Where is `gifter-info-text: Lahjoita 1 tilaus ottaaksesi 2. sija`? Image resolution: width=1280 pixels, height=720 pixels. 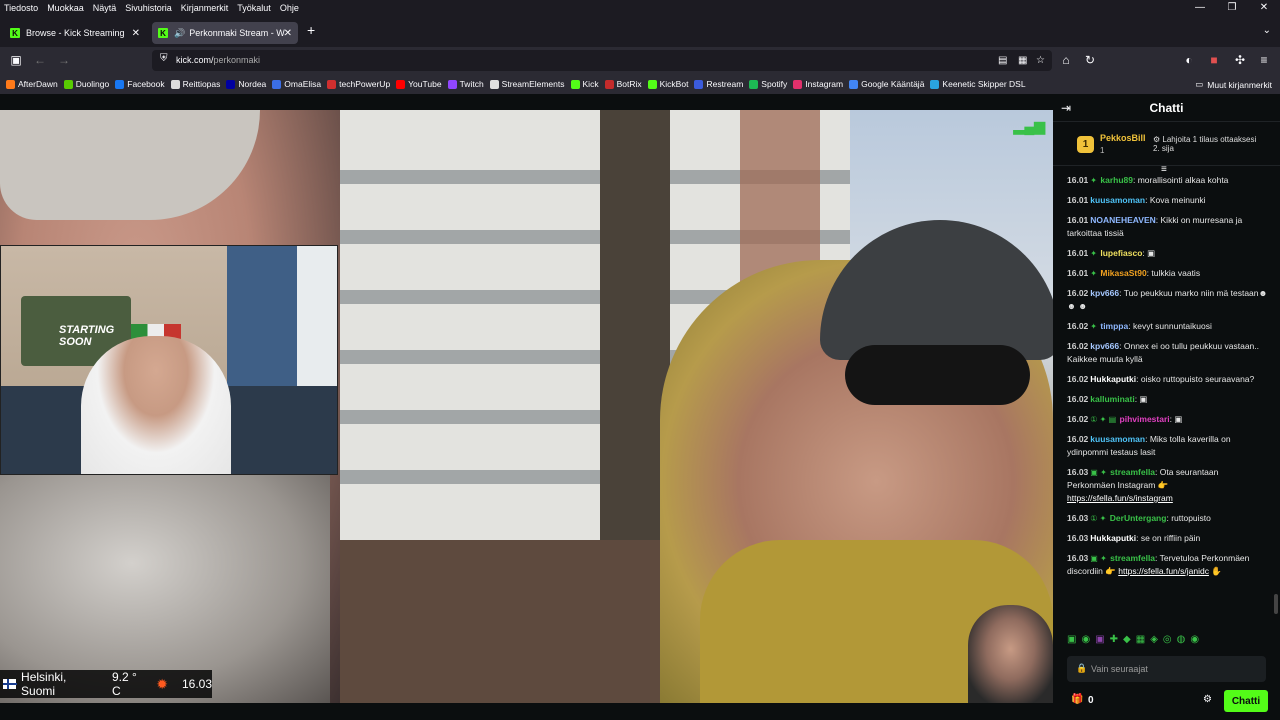
gifter-info-text: Lahjoita 1 tilaus ottaaksesi 2. sija is located at coordinates (1205, 144).